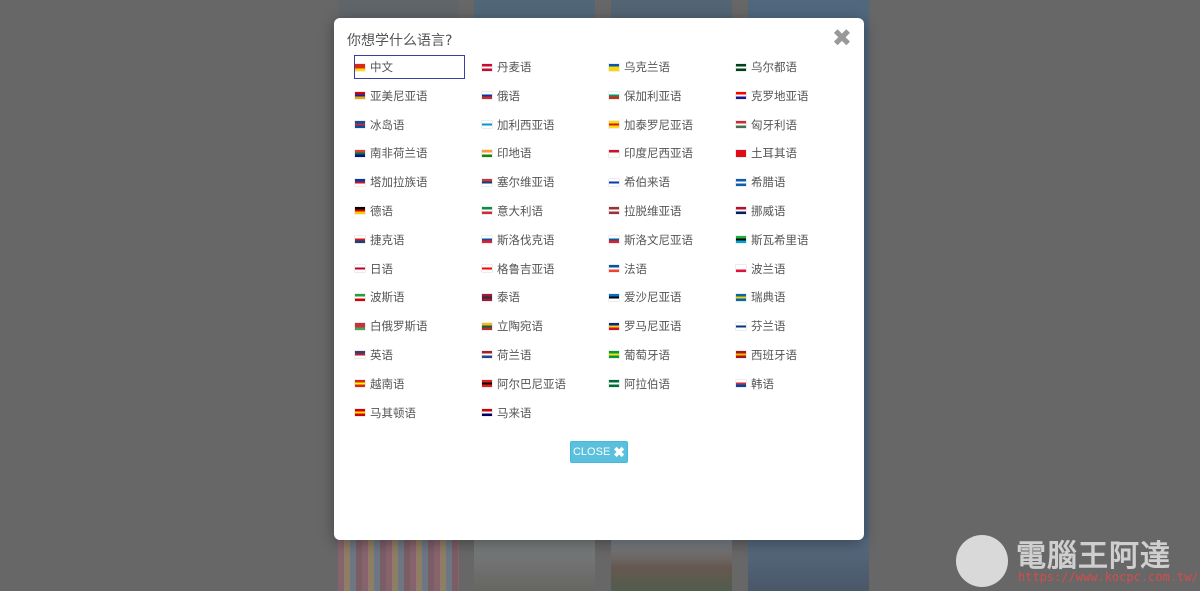  What do you see at coordinates (536, 413) in the screenshot?
I see `language-option: 马来语` at bounding box center [536, 413].